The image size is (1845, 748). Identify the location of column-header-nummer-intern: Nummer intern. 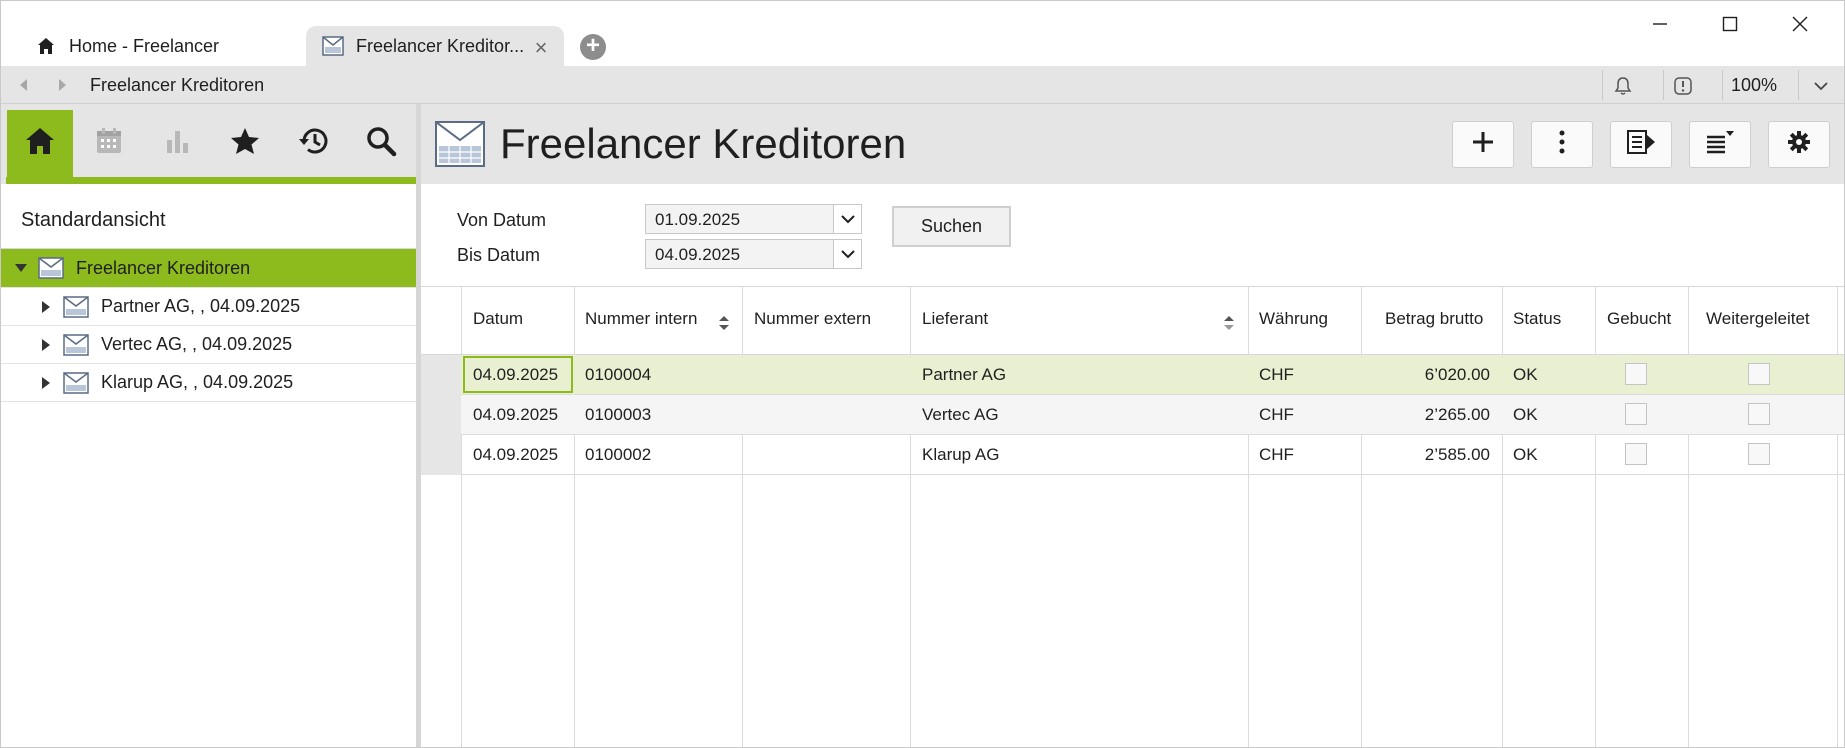
(641, 319).